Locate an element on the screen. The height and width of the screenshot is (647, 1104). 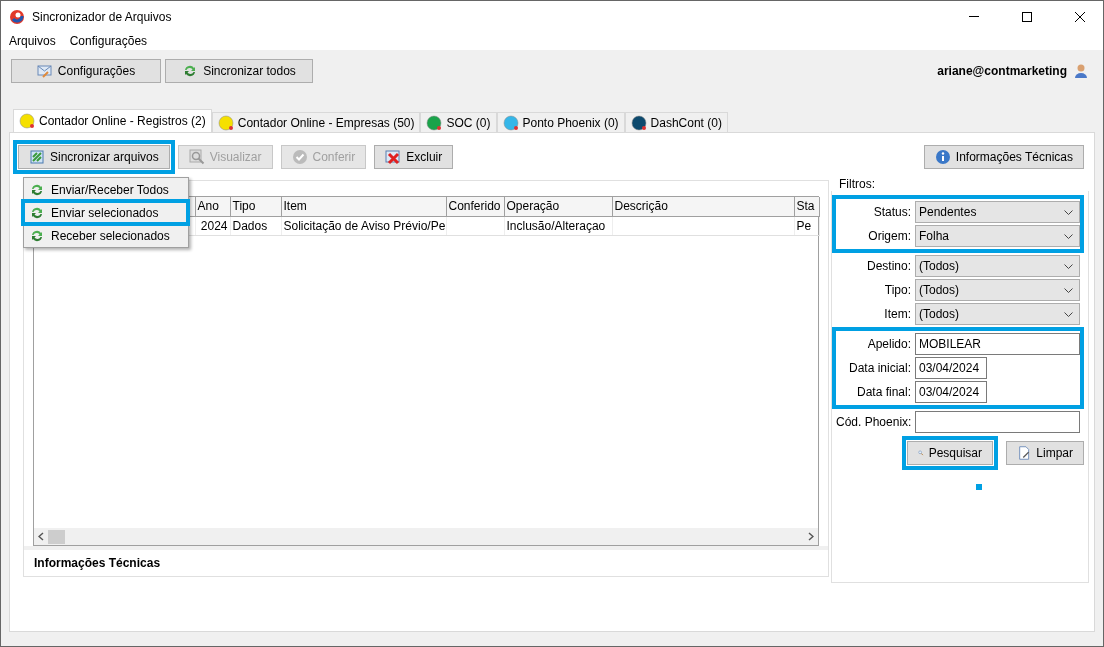
column-header: Tipo is located at coordinates (255, 206).